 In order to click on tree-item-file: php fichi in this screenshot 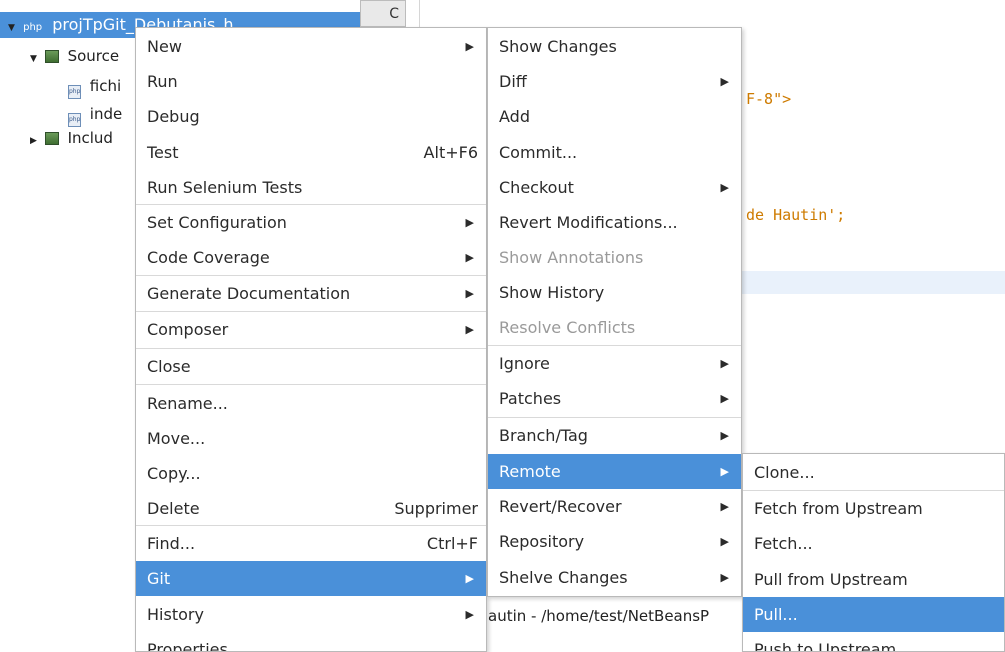, I will do `click(94, 86)`.